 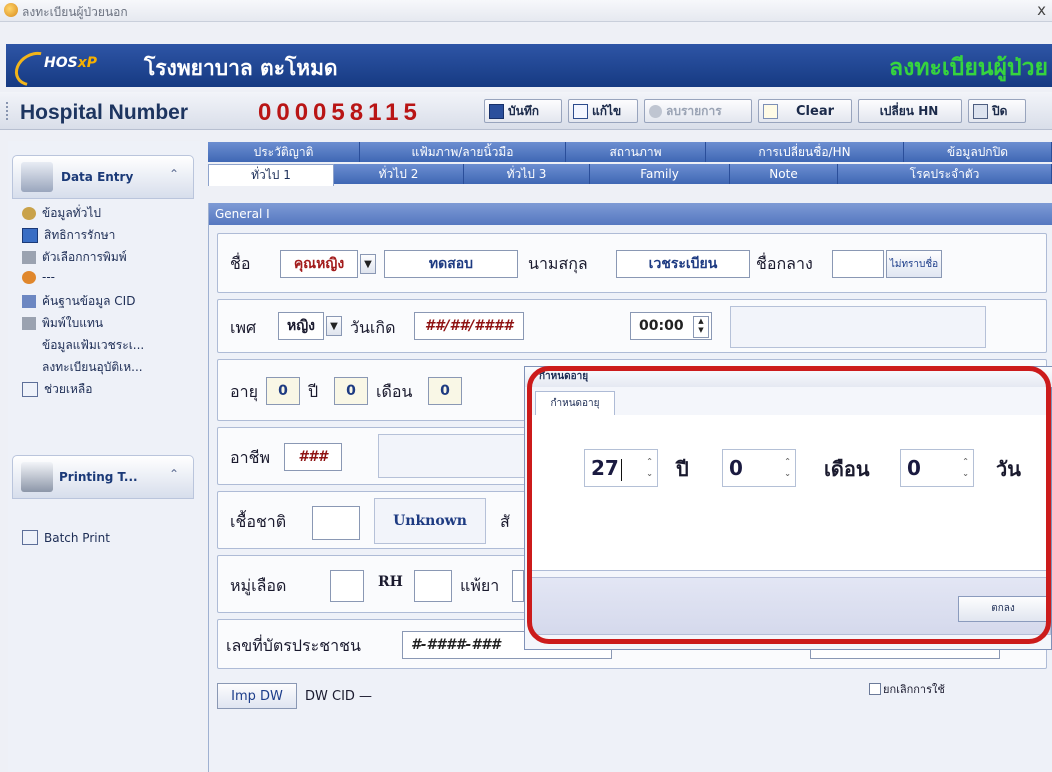 What do you see at coordinates (655, 111) in the screenshot?
I see `delete-icon` at bounding box center [655, 111].